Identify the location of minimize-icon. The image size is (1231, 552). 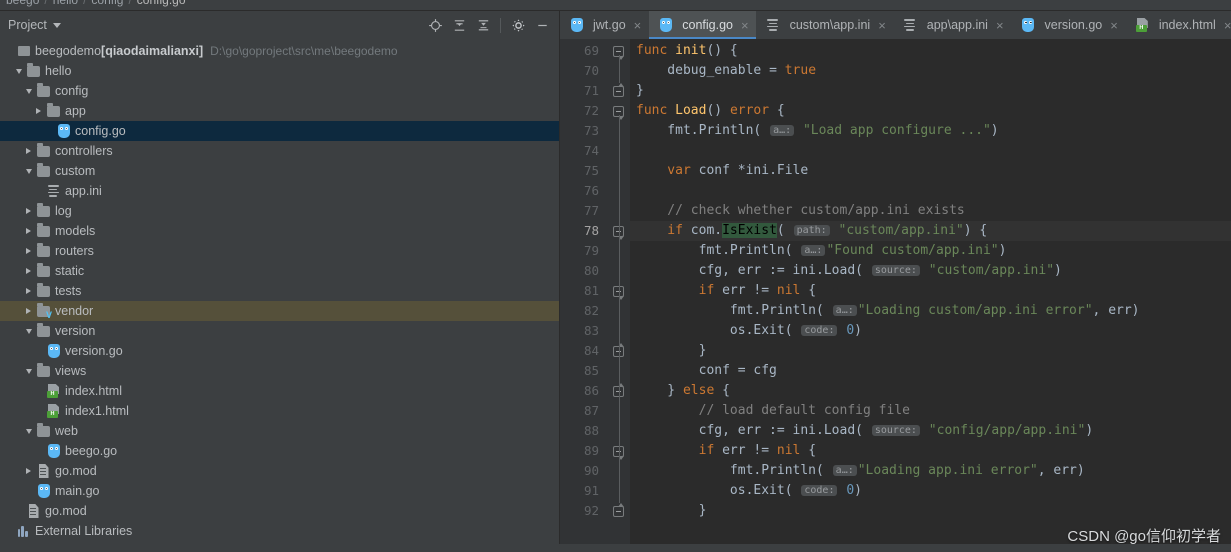
(542, 25).